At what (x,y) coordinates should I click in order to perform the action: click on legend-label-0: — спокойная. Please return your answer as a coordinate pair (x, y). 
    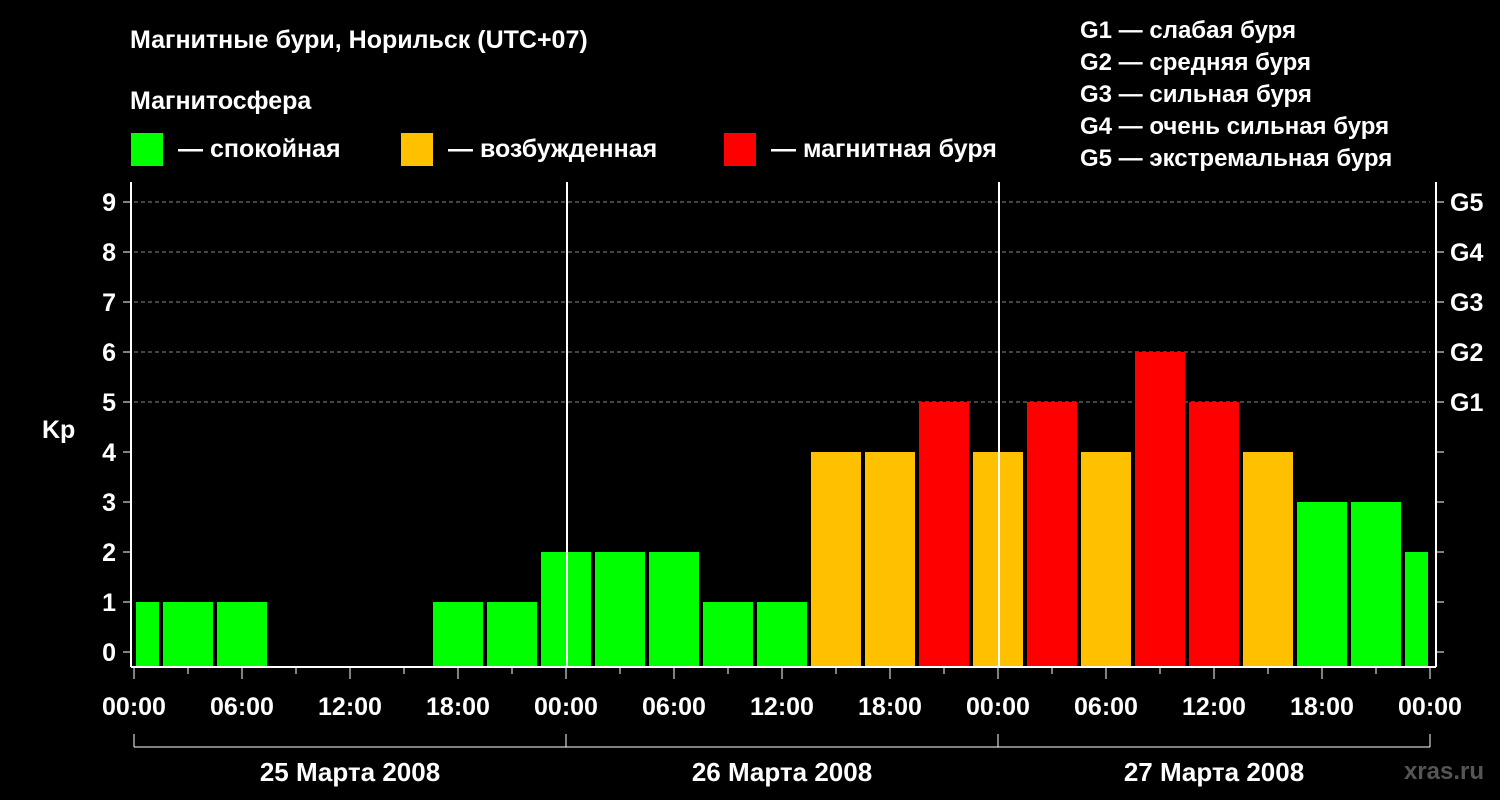
    Looking at the image, I should click on (259, 149).